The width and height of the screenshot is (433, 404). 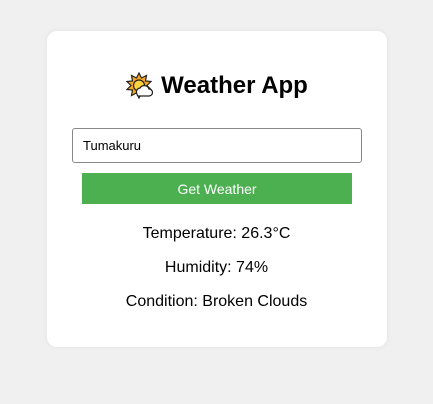 I want to click on temperature-text: Temperature: 26.3°C, so click(x=216, y=233).